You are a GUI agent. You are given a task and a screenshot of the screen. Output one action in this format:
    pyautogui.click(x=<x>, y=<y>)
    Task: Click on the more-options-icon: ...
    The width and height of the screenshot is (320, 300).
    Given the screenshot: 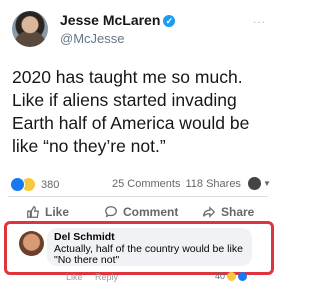 What is the action you would take?
    pyautogui.click(x=259, y=19)
    